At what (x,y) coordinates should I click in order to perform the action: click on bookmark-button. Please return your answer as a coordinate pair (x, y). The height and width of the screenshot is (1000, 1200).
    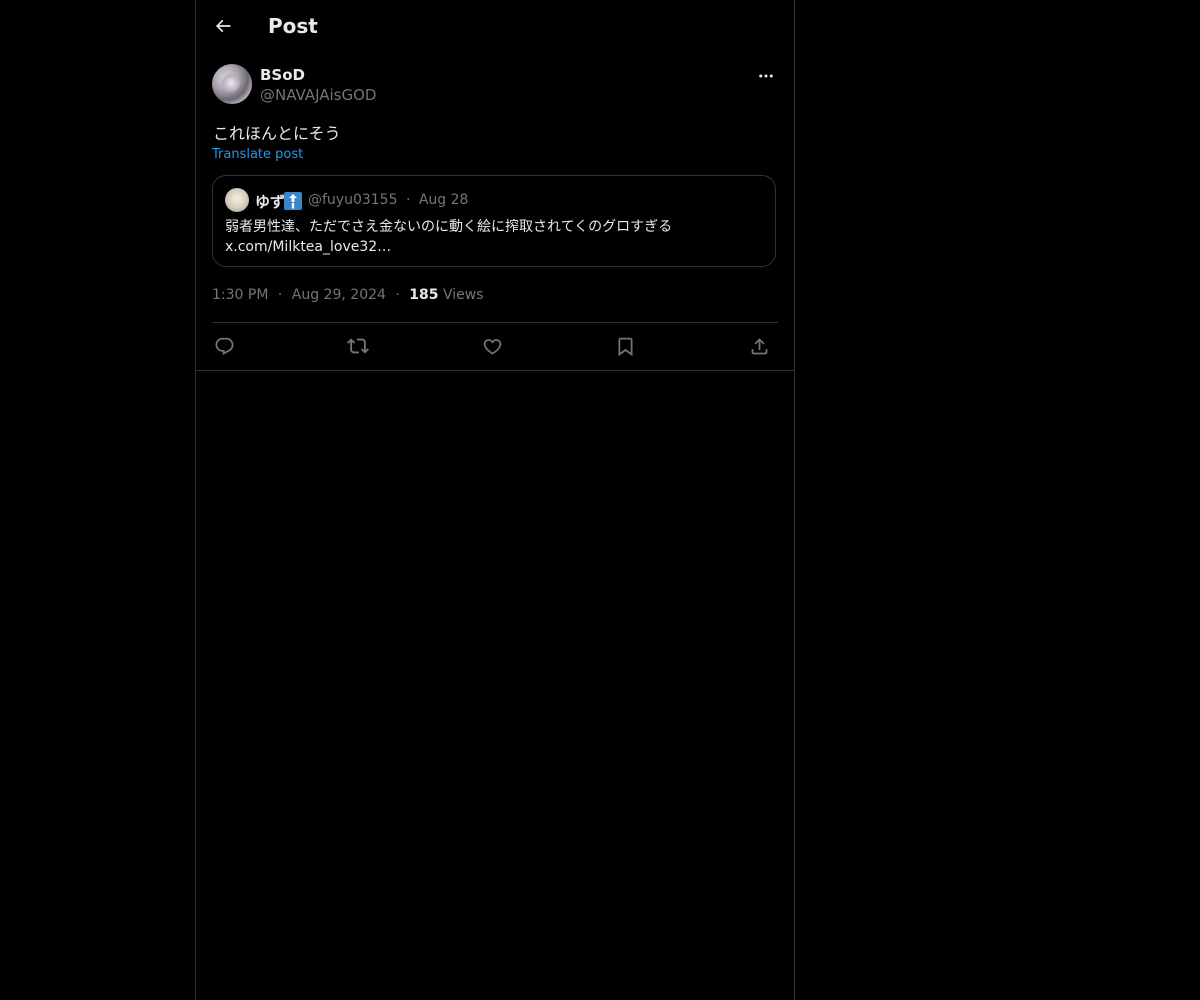
    Looking at the image, I should click on (625, 346).